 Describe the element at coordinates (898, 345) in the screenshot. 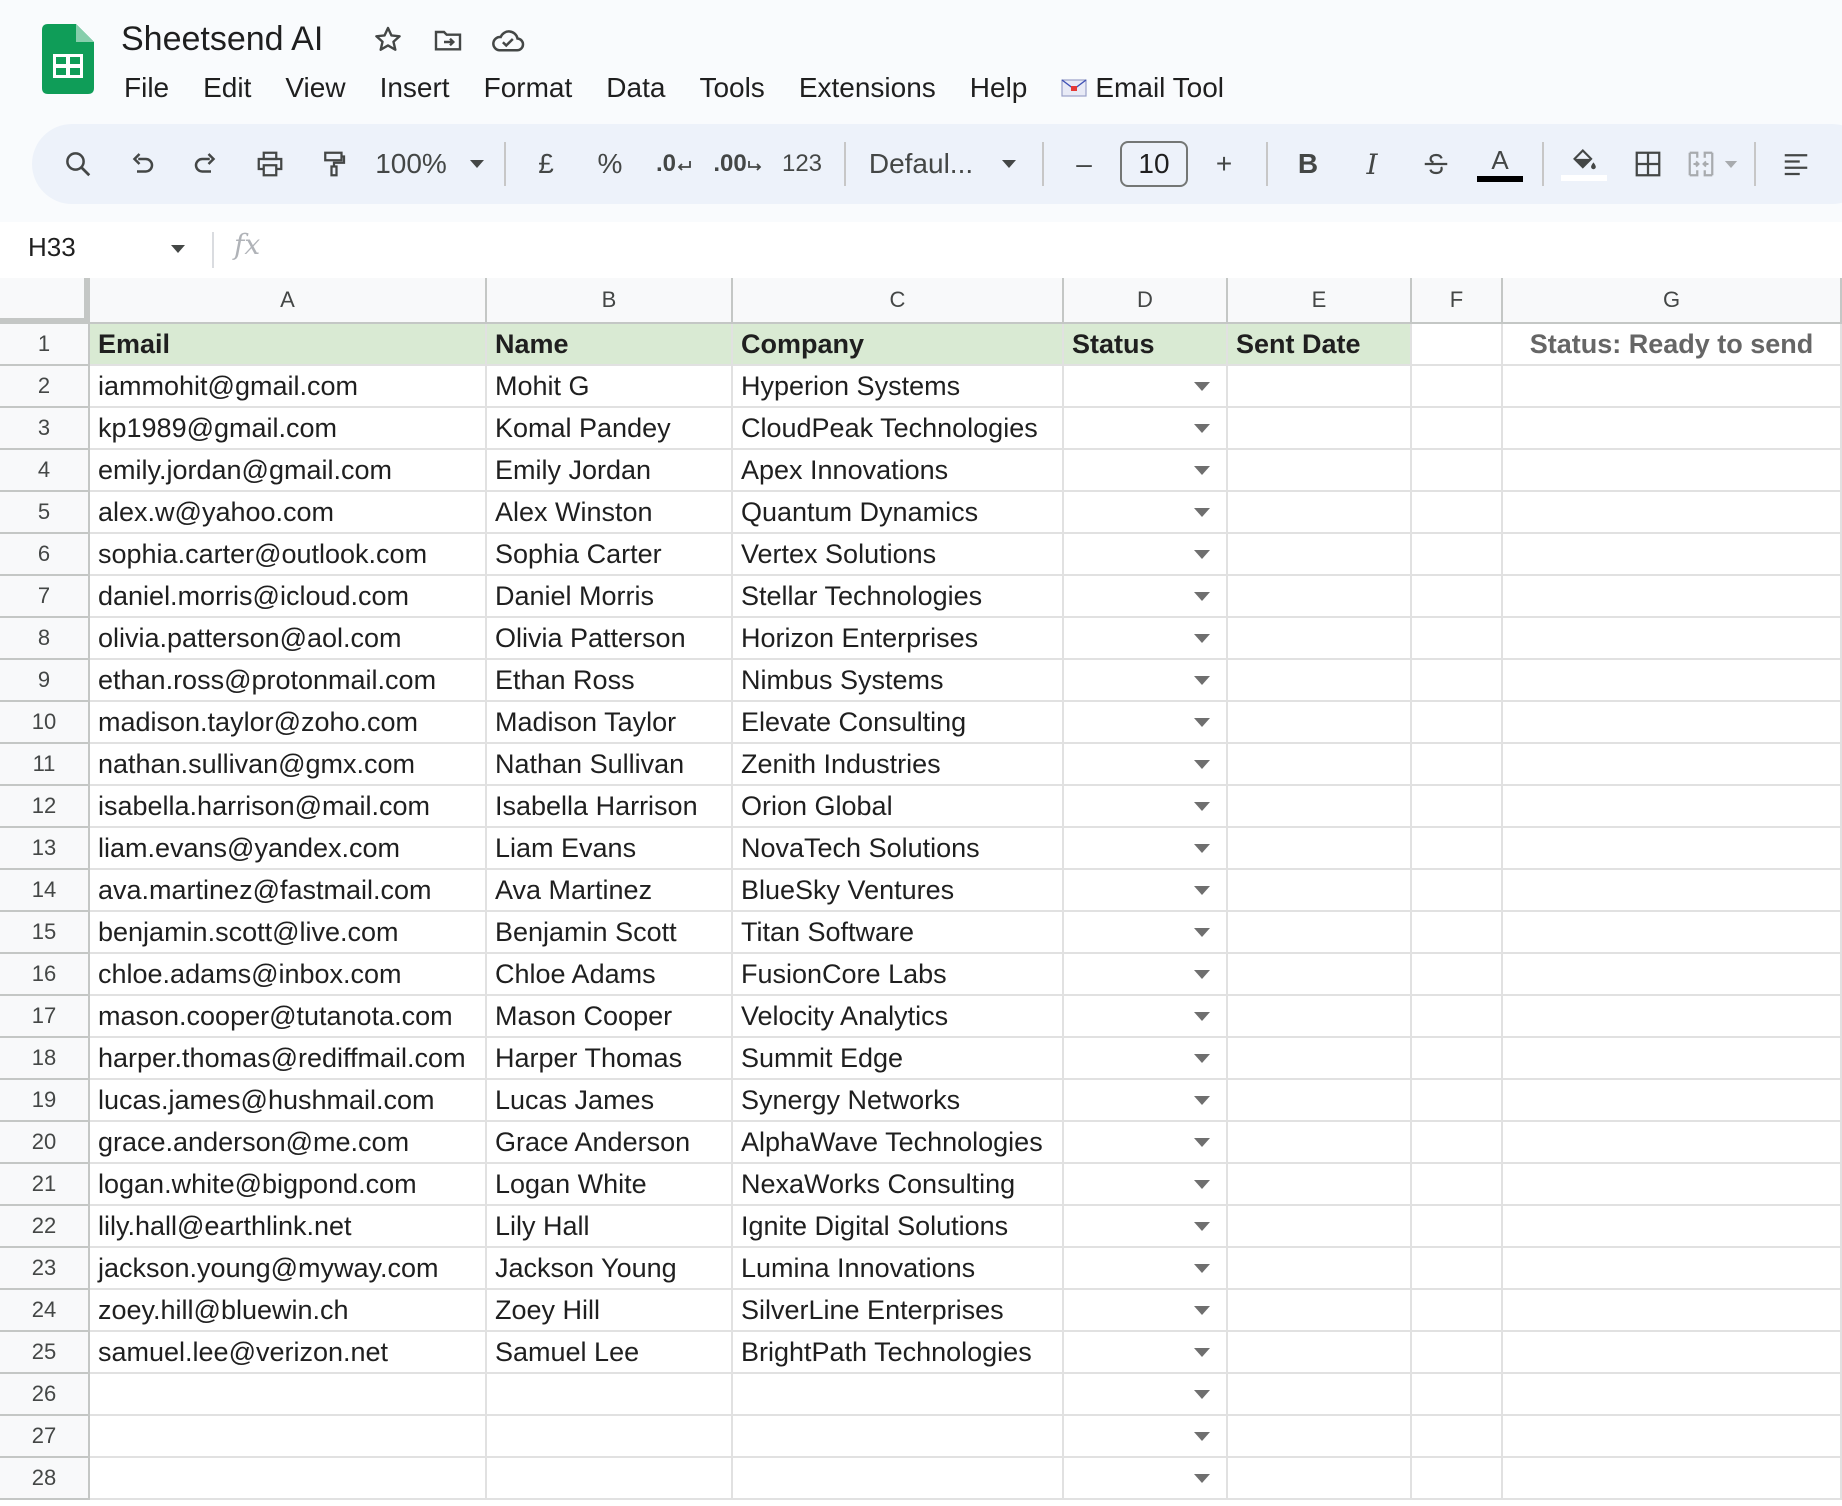

I see `header-cell-c: Company` at that location.